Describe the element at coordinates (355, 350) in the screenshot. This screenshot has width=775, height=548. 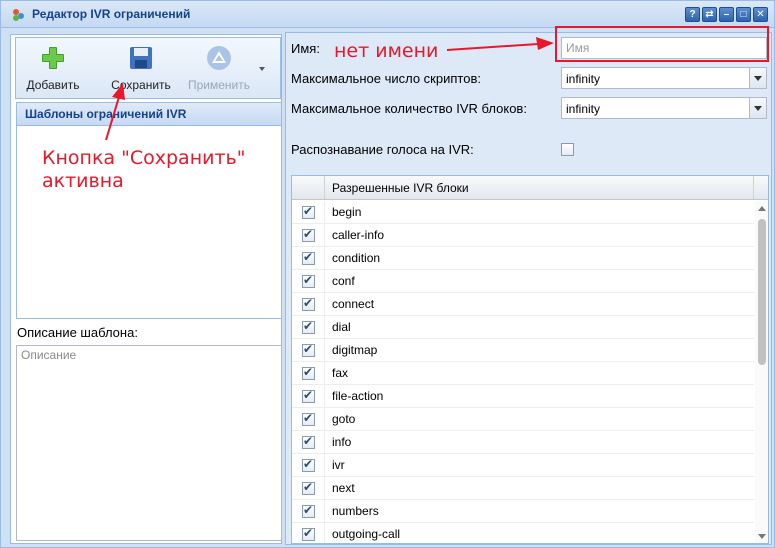
I see `ivr-block-name: digitmap` at that location.